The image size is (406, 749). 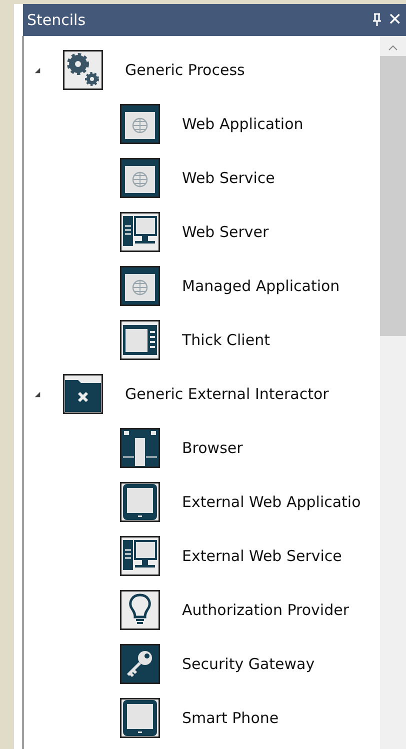 I want to click on gears-icon, so click(x=83, y=70).